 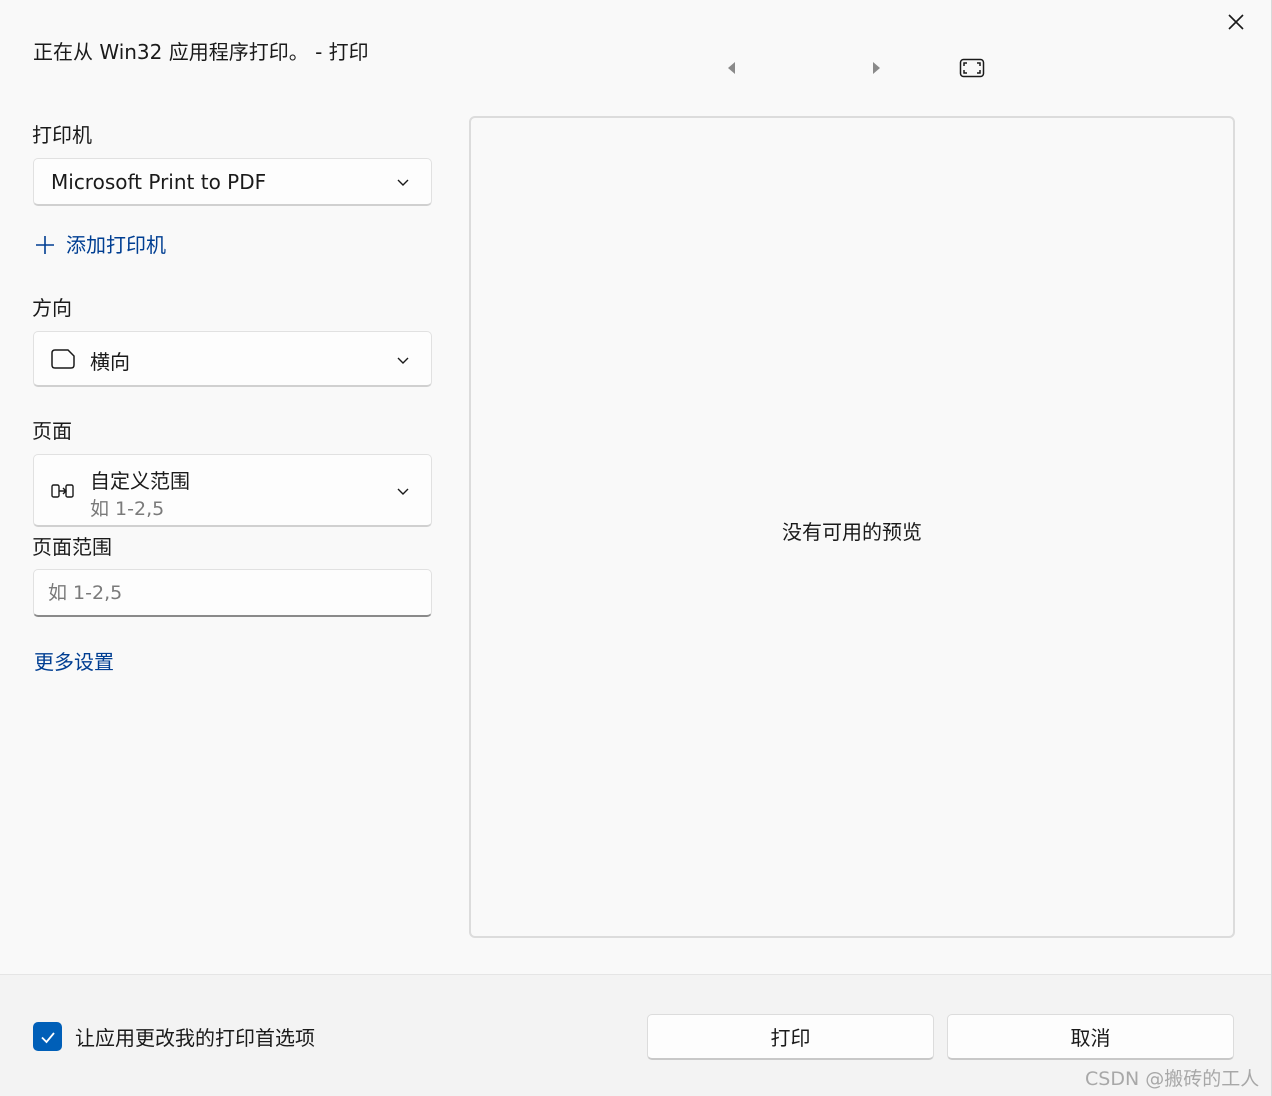 What do you see at coordinates (74, 660) in the screenshot?
I see `more-settings-link: 更多设置` at bounding box center [74, 660].